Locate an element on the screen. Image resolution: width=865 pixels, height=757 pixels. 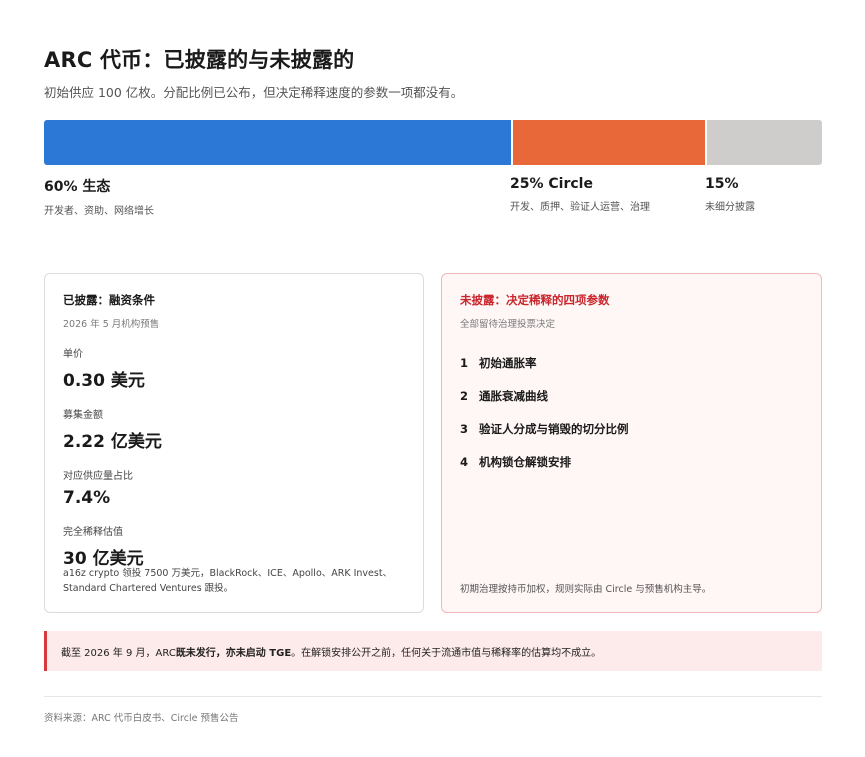
metric-label: 单价 is located at coordinates (73, 354).